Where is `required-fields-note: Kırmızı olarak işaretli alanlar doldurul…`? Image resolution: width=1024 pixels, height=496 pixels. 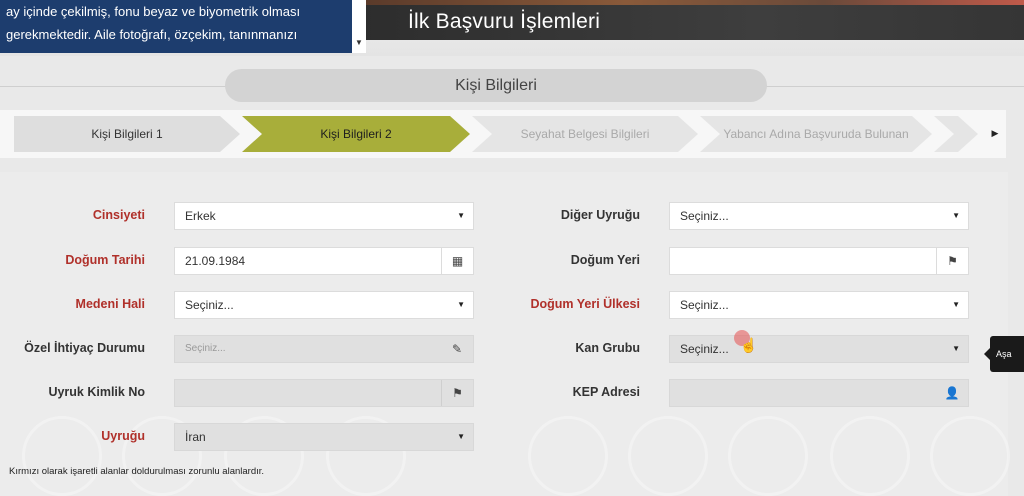 required-fields-note: Kırmızı olarak işaretli alanlar doldurul… is located at coordinates (137, 471).